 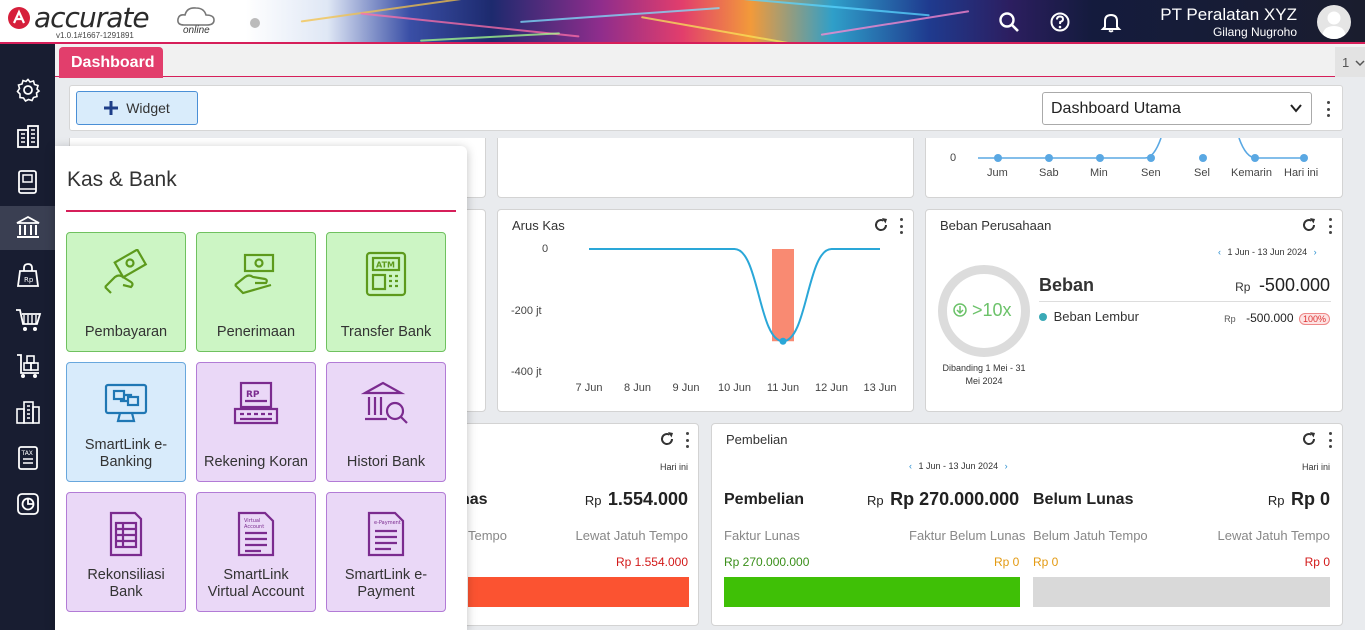 I want to click on tile-smartlink-virtual-account: Virtual Account SmartLink Virtual Account, so click(x=256, y=552).